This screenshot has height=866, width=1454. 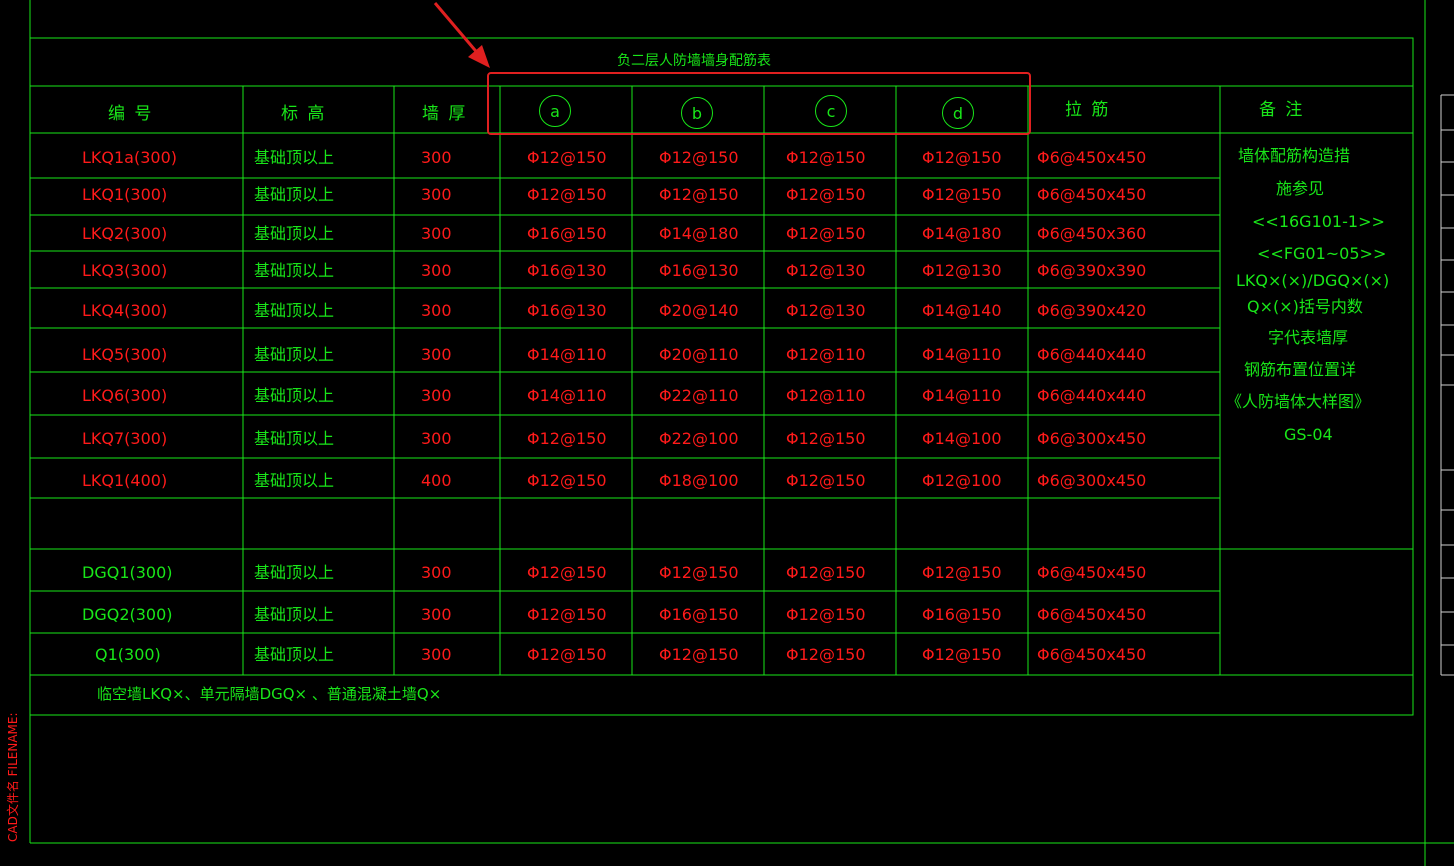 I want to click on cell-id: LKQ5(300), so click(x=125, y=354).